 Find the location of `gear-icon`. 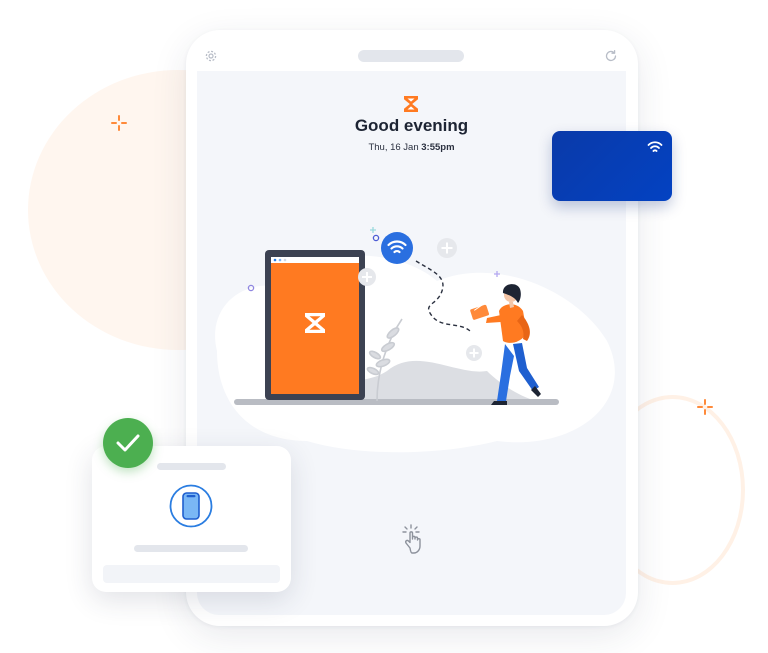

gear-icon is located at coordinates (211, 56).